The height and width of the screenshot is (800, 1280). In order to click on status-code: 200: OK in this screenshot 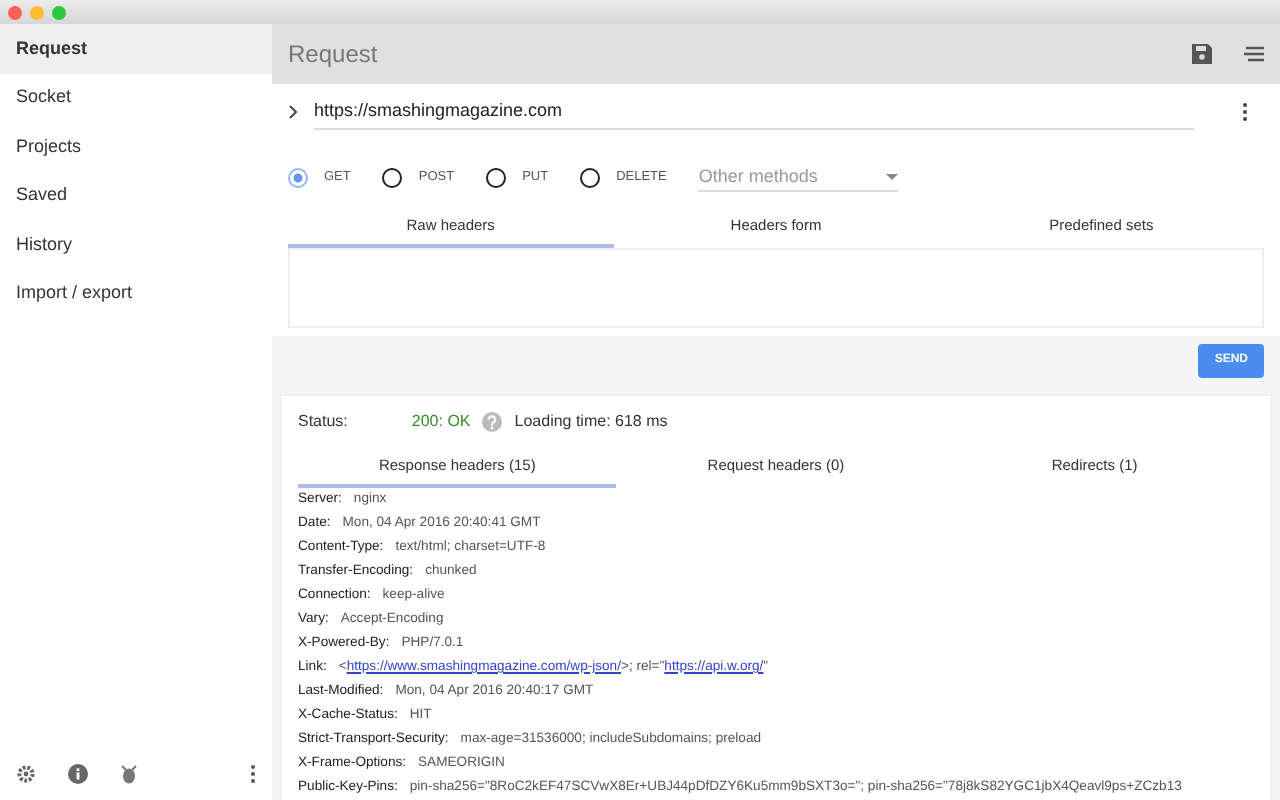, I will do `click(441, 422)`.